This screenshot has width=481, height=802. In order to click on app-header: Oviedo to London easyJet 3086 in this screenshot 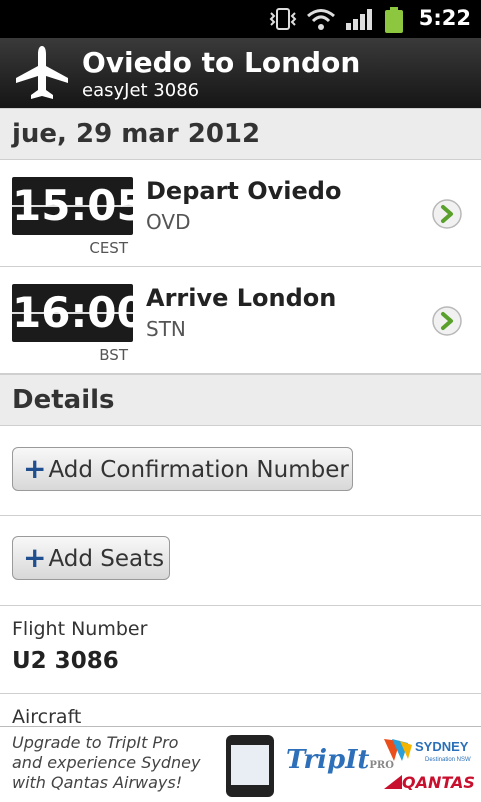, I will do `click(240, 73)`.